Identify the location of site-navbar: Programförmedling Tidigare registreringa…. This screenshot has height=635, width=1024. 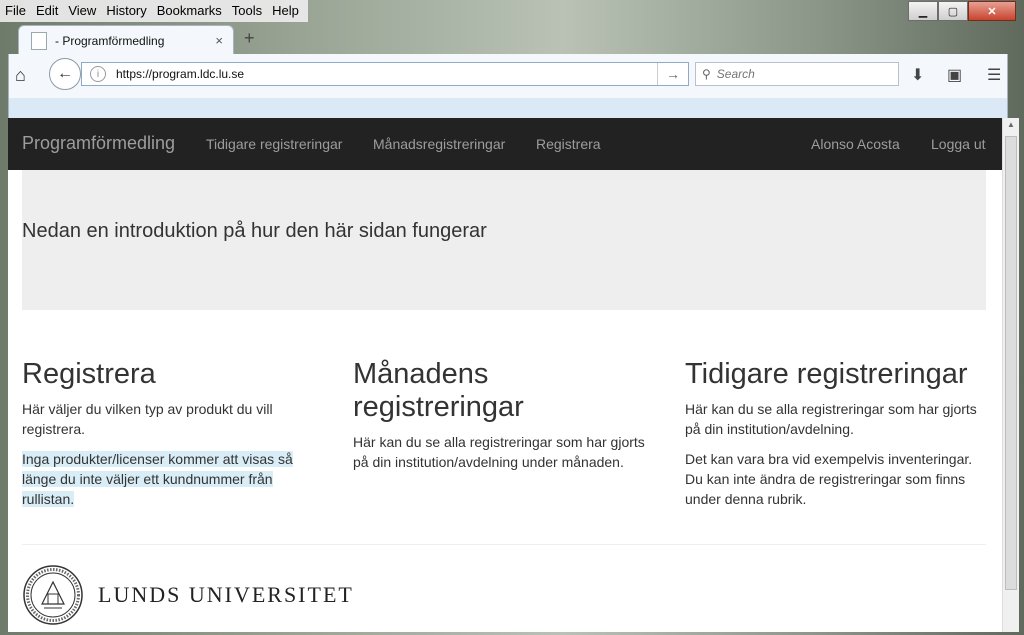
(505, 144).